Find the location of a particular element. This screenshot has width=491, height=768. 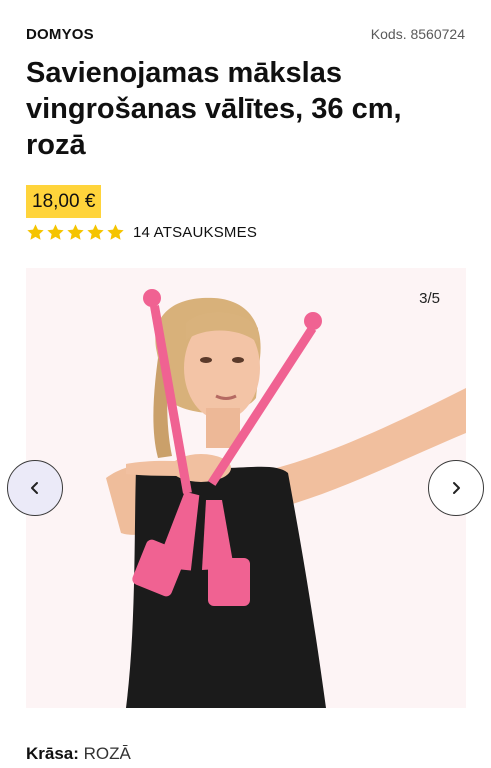

previous-image-button is located at coordinates (35, 488).